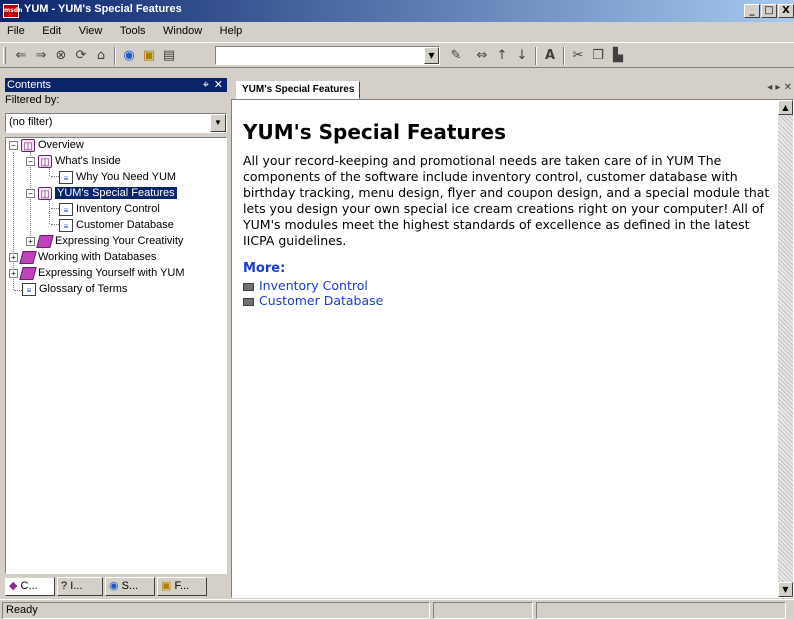 The width and height of the screenshot is (794, 619). Describe the element at coordinates (103, 9) in the screenshot. I see `window-title: YUM - YUM's Special Features` at that location.